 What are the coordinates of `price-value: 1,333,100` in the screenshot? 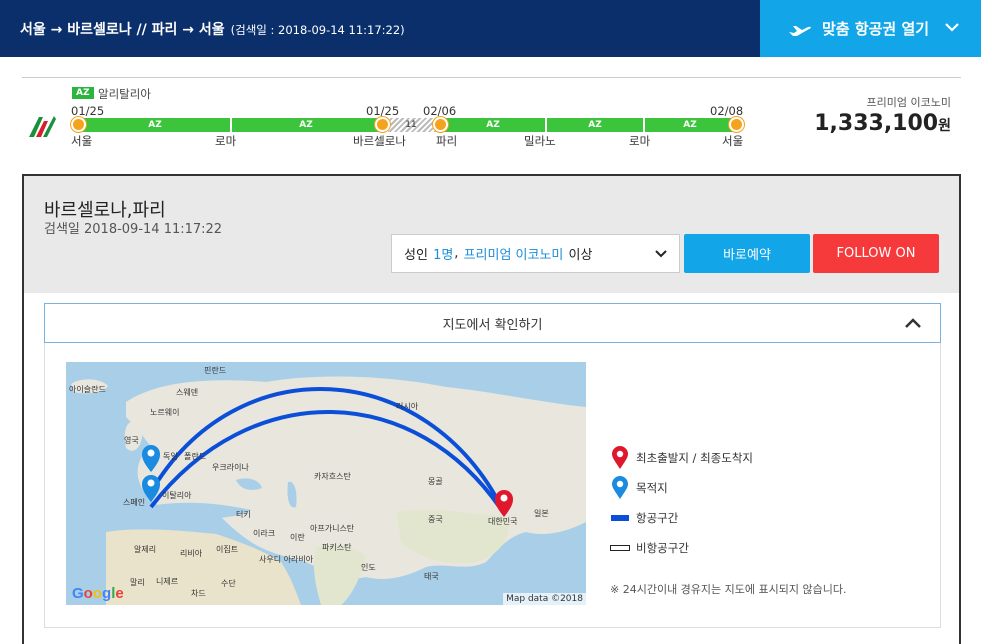 It's located at (876, 123).